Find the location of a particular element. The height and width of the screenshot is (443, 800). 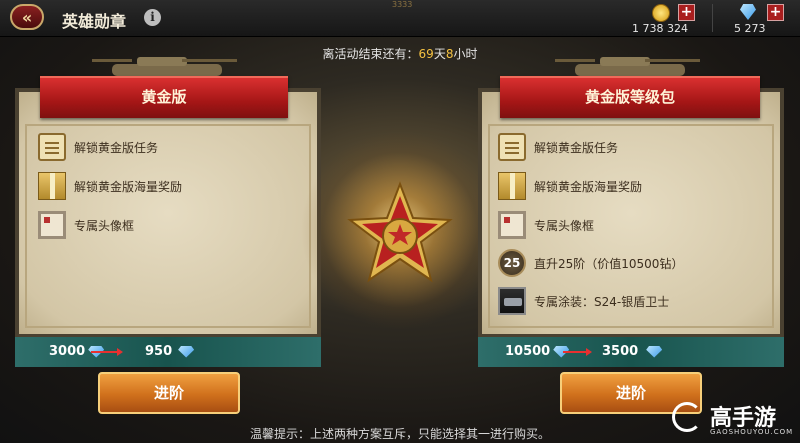

countdown-days-unit: 天 is located at coordinates (439, 54).